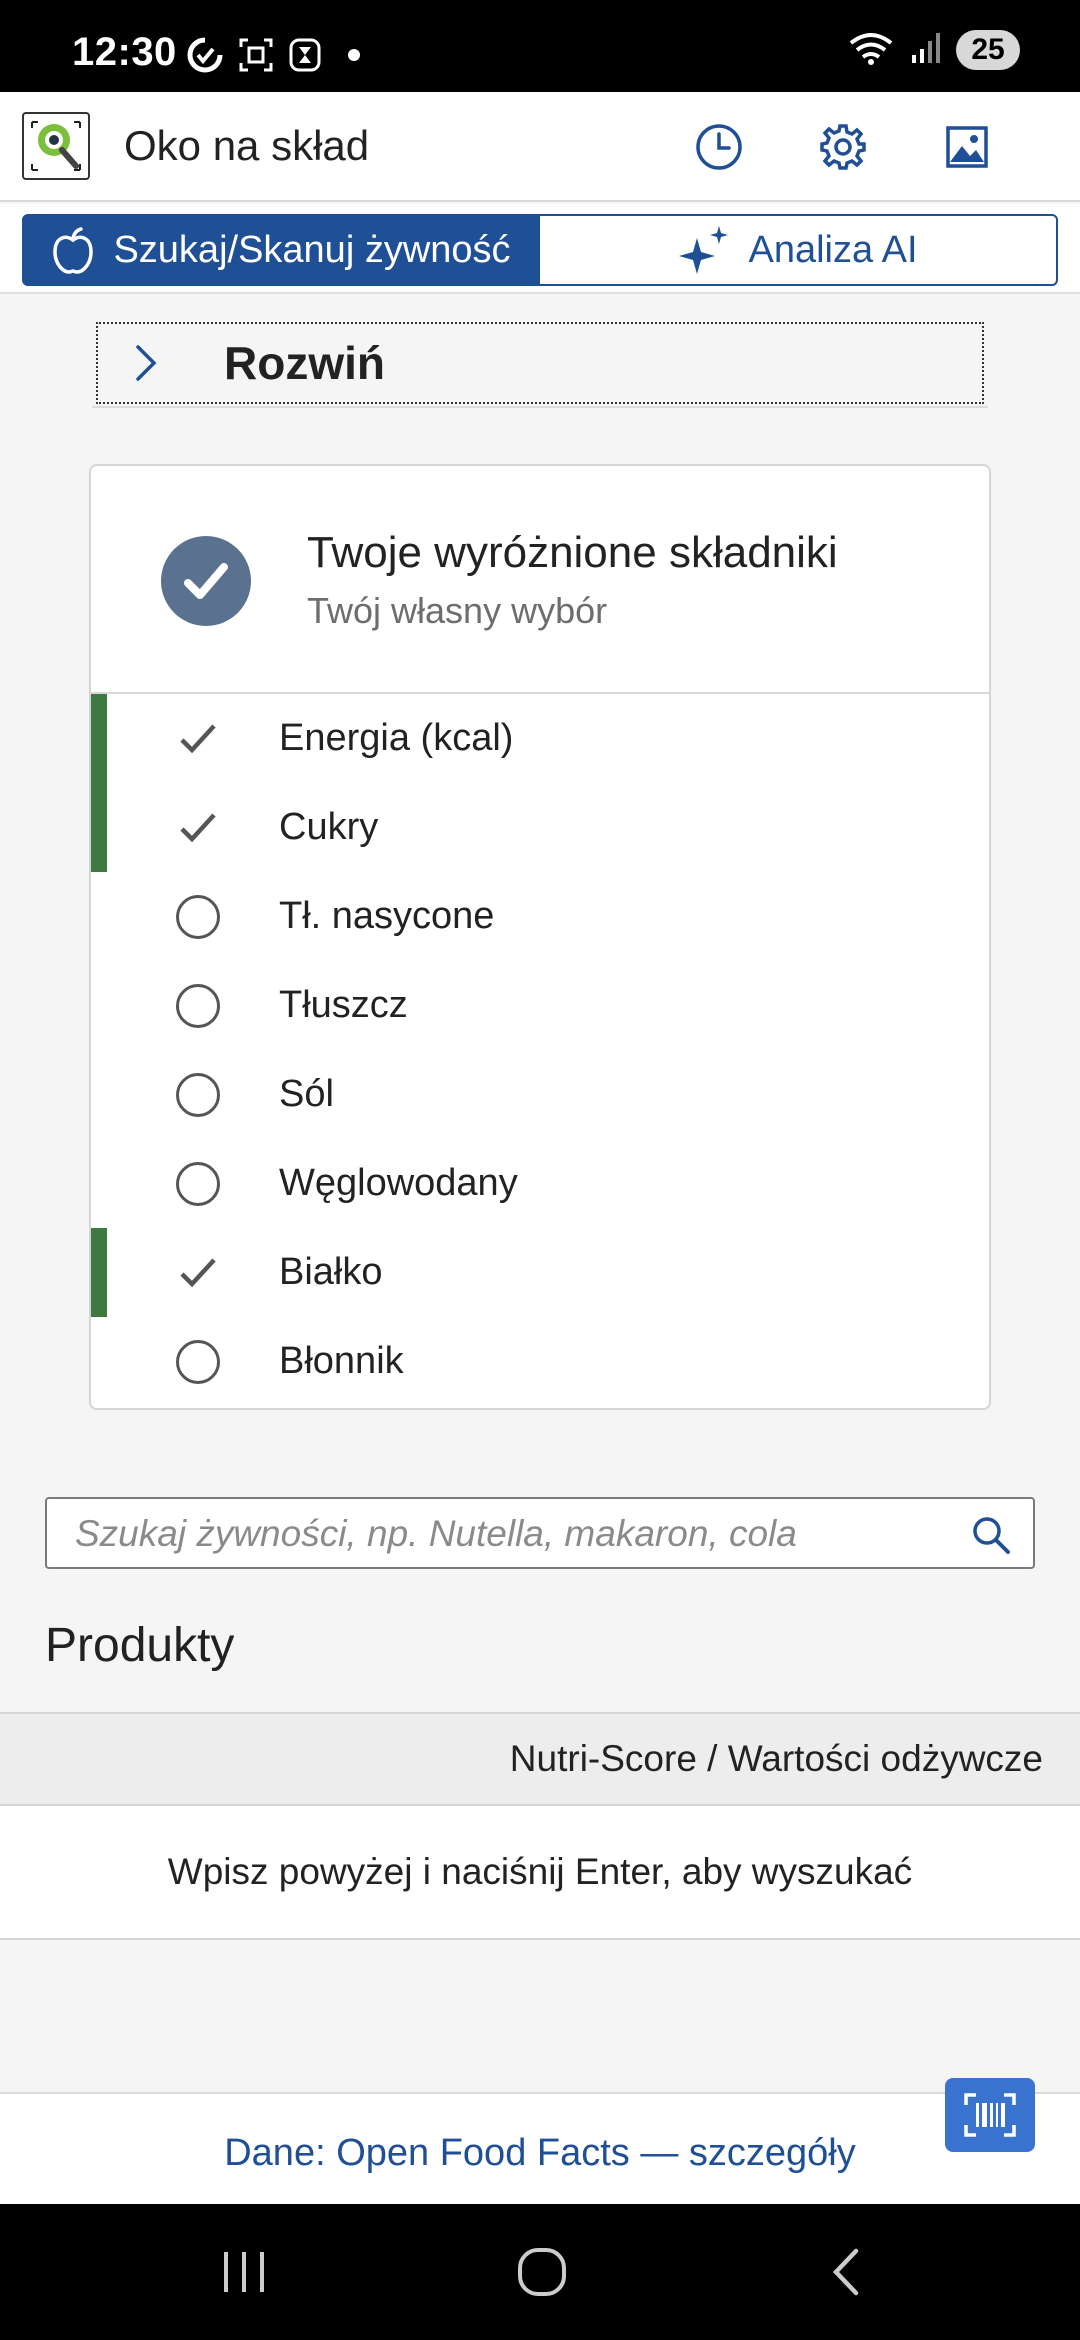 This screenshot has width=1080, height=2340. What do you see at coordinates (331, 1272) in the screenshot?
I see `ingredient-label: Białko` at bounding box center [331, 1272].